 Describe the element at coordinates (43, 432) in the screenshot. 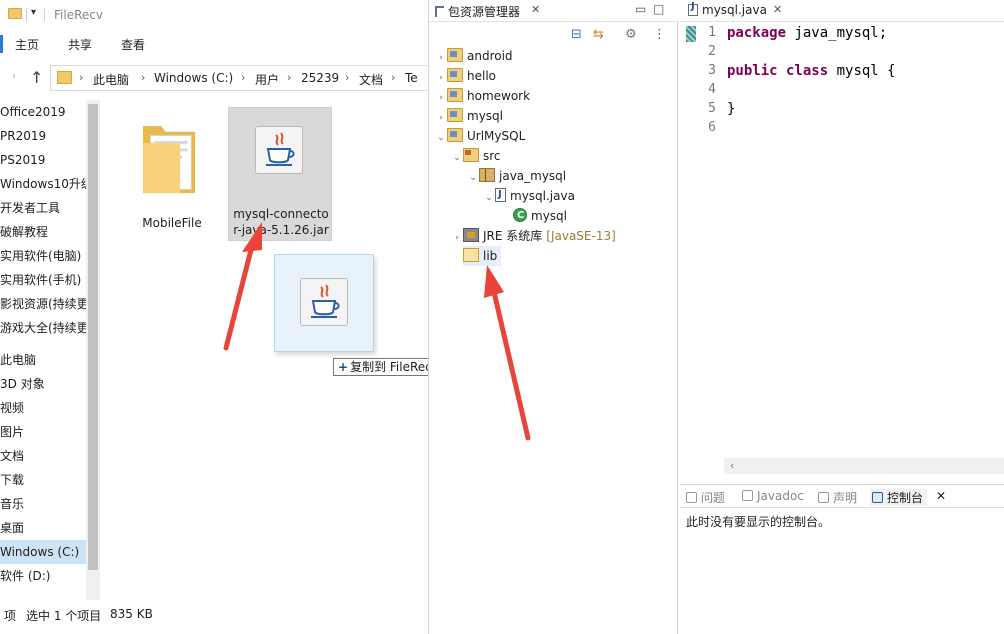

I see `nav-item-pictures: 图片` at that location.